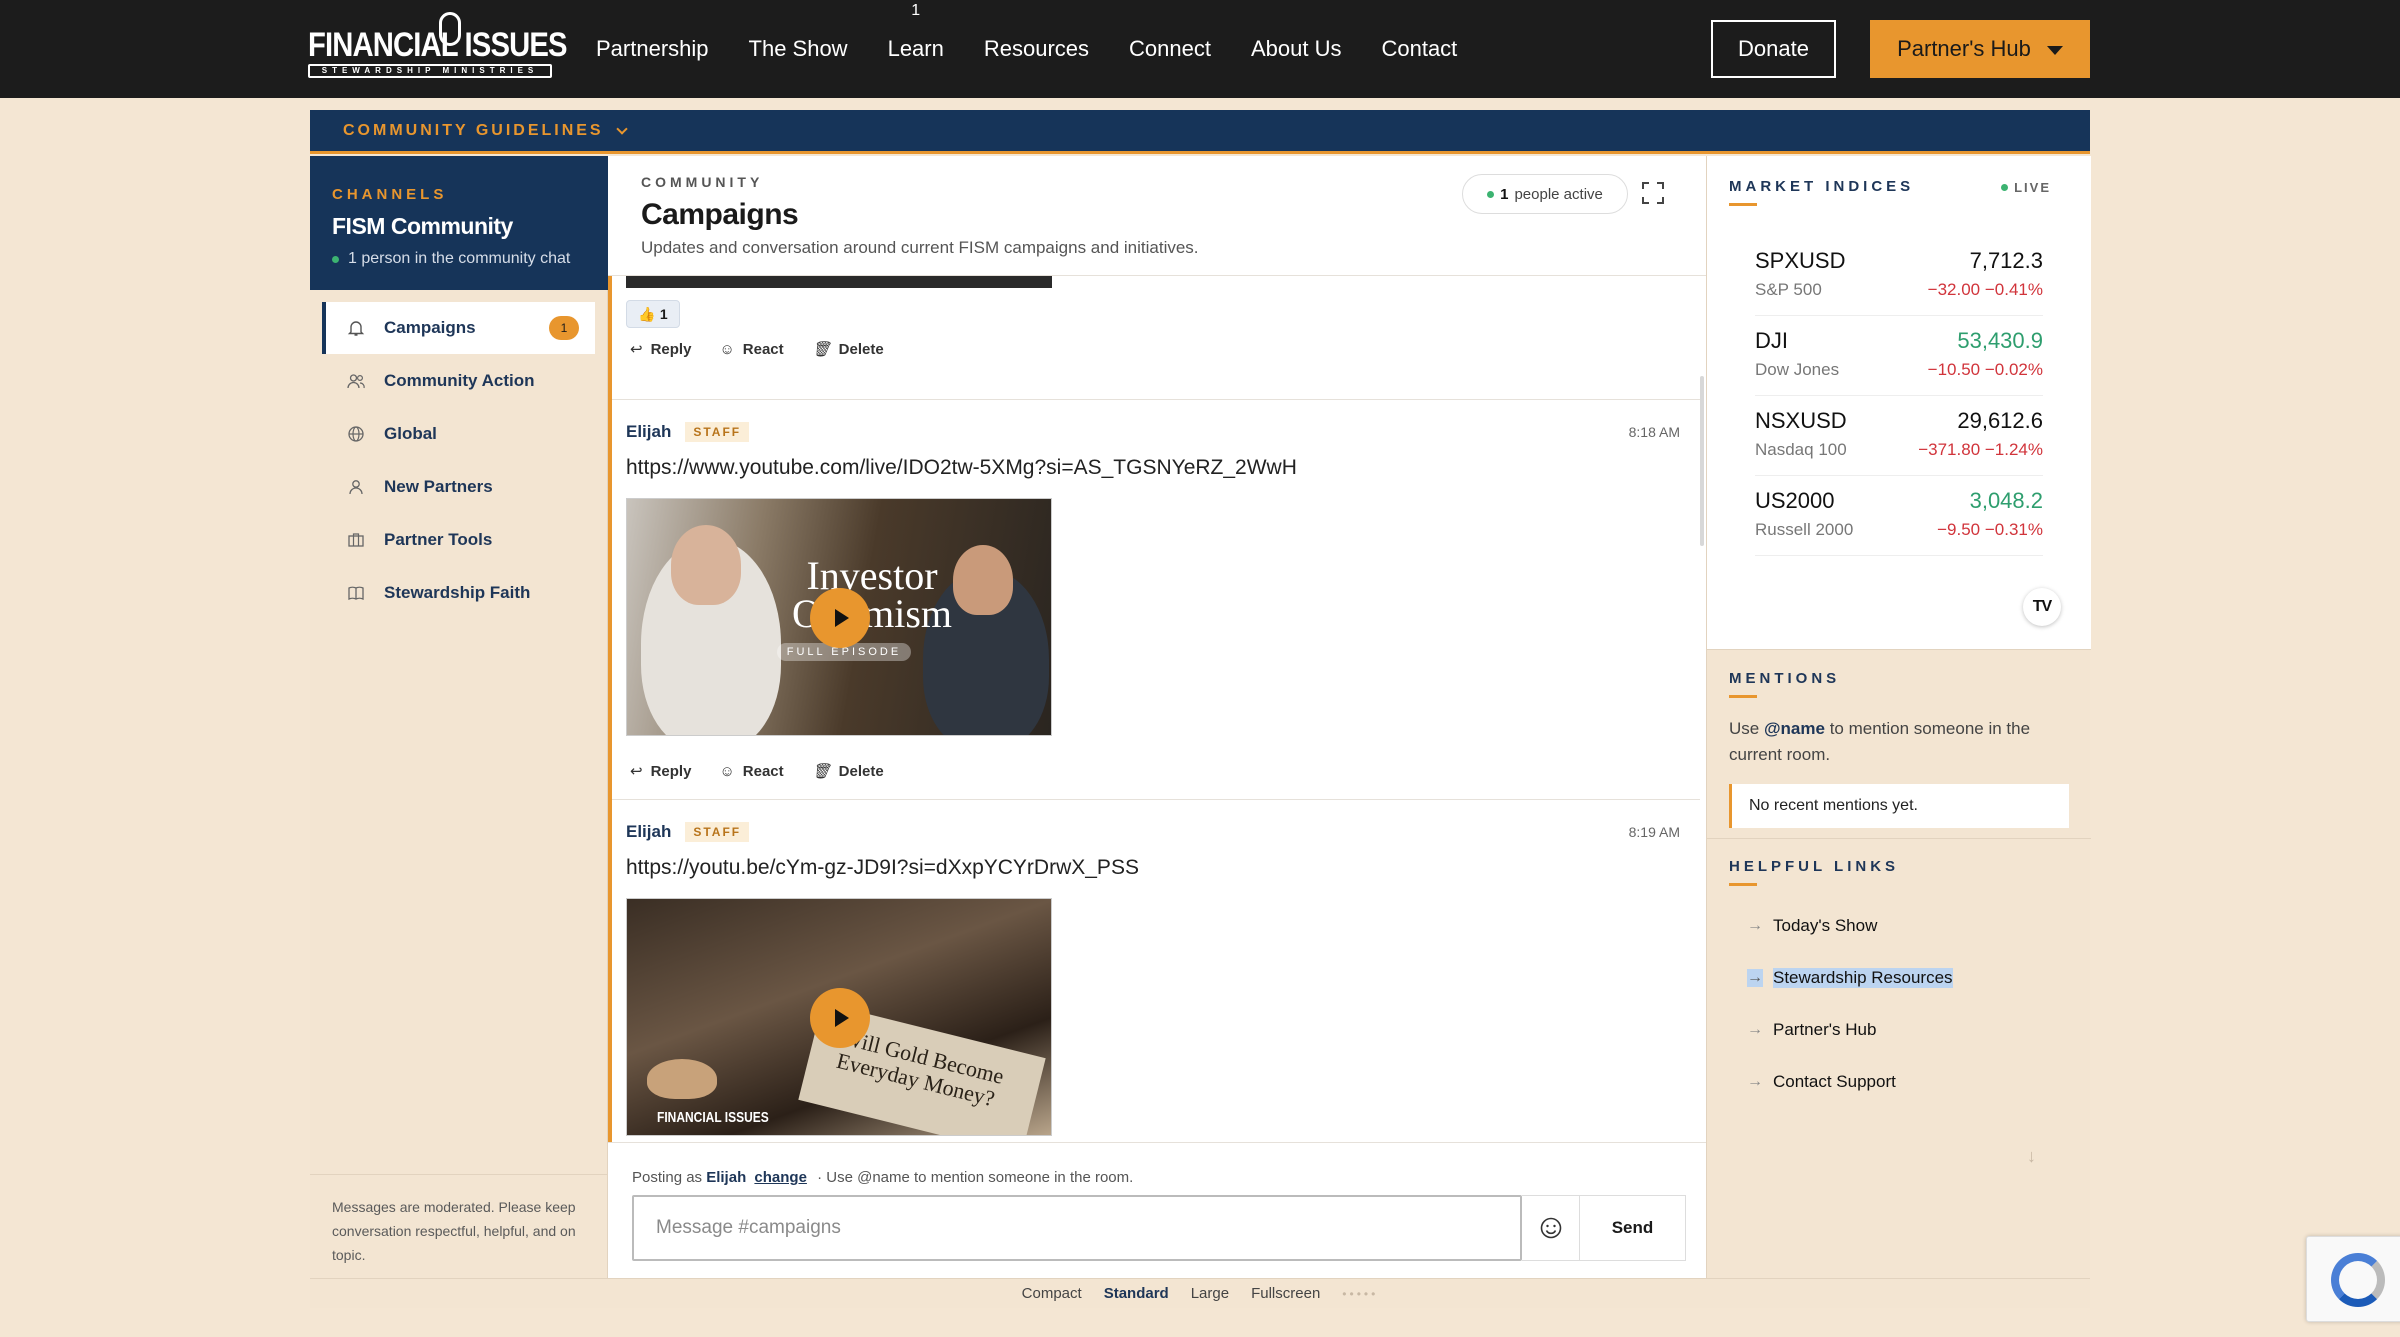 This screenshot has height=1337, width=2400. What do you see at coordinates (649, 831) in the screenshot?
I see `author-name: Elijah` at bounding box center [649, 831].